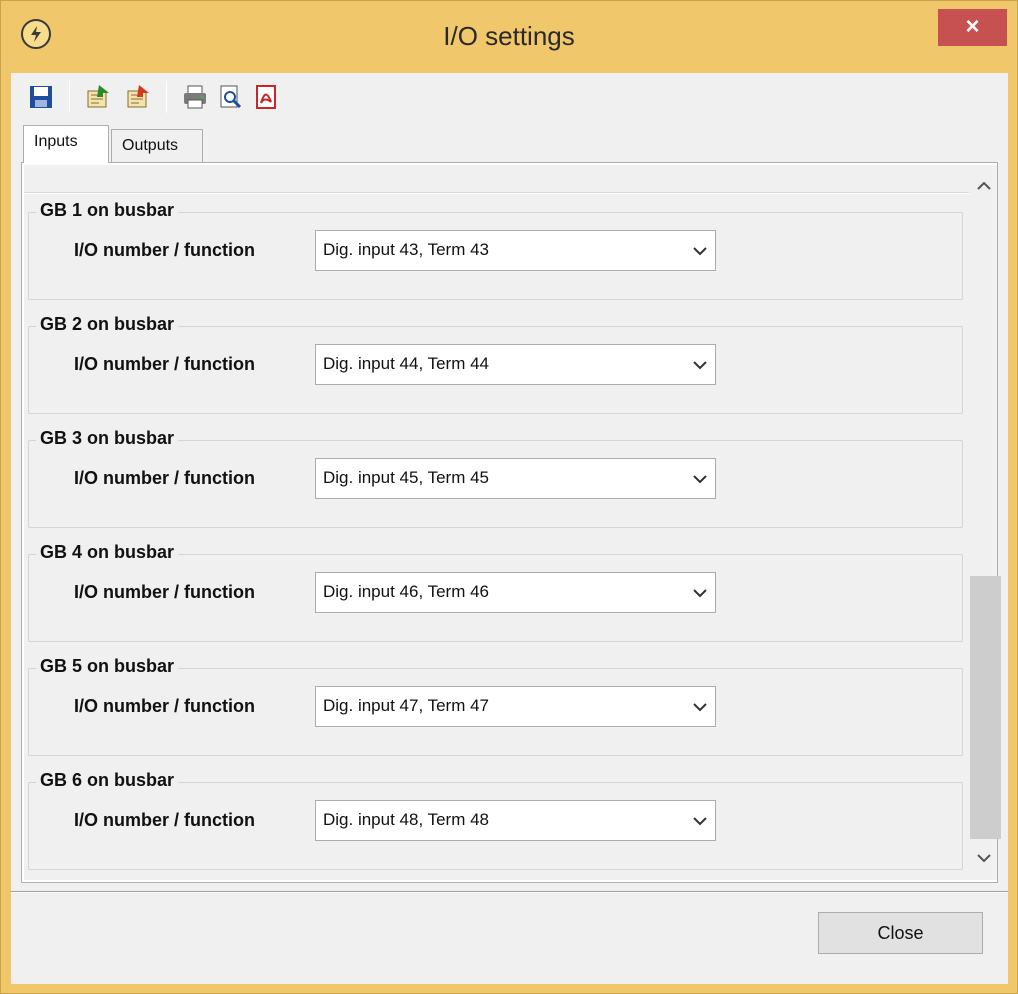 The image size is (1018, 994). Describe the element at coordinates (984, 186) in the screenshot. I see `scroll-up-arrow-icon` at that location.